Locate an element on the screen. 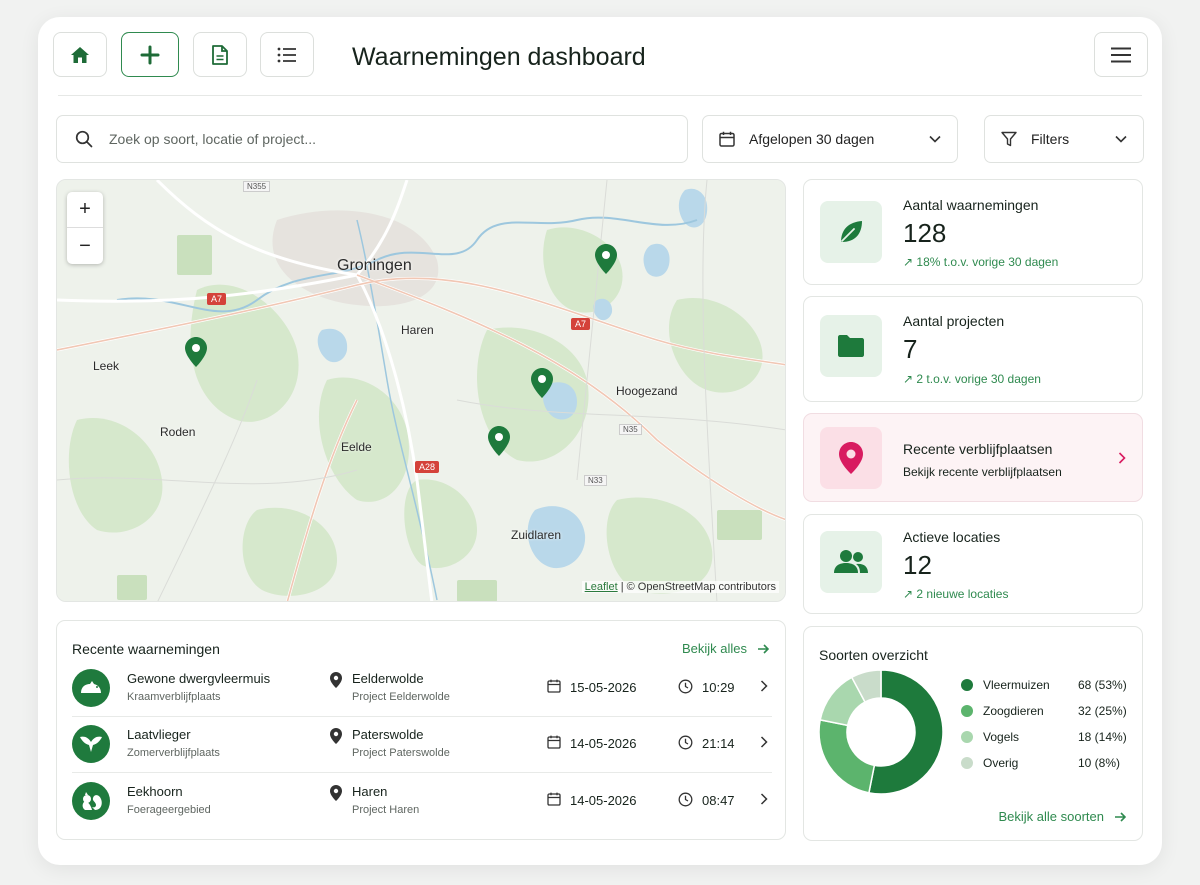 This screenshot has width=1200, height=885. users-icon is located at coordinates (851, 561).